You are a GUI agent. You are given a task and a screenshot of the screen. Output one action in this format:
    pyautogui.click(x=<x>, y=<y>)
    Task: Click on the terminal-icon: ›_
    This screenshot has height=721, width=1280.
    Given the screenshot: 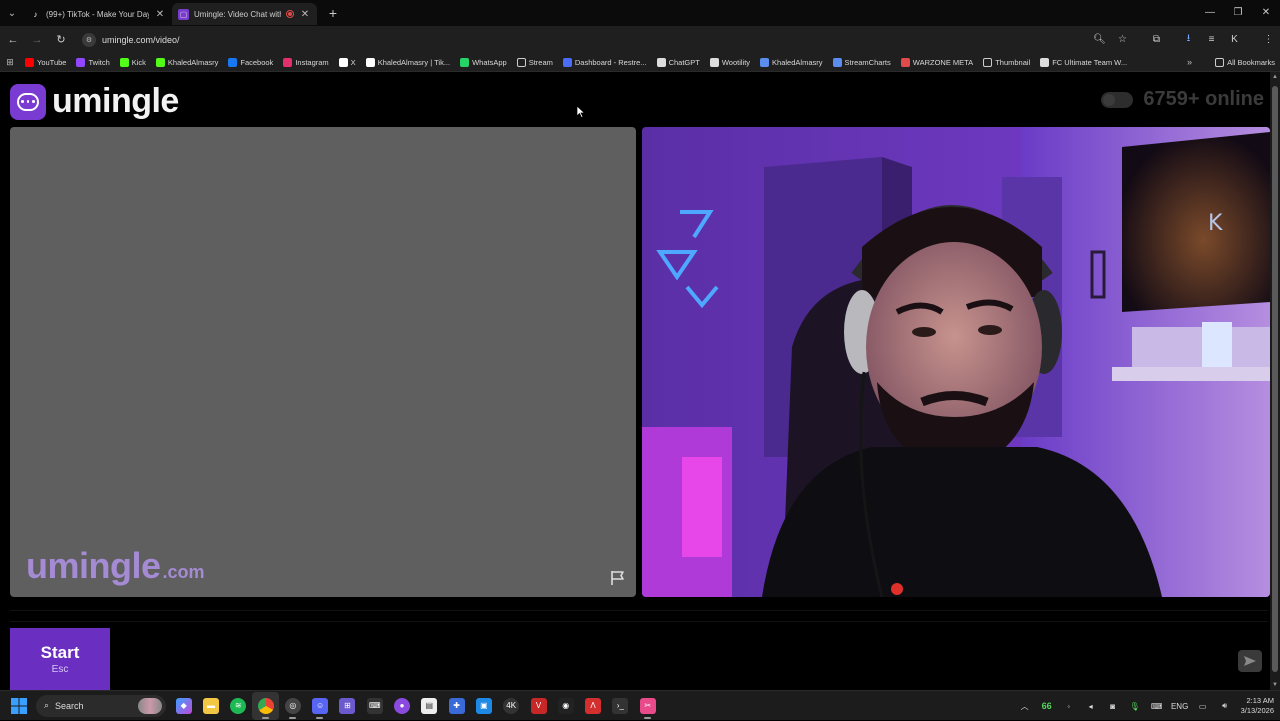 What is the action you would take?
    pyautogui.click(x=620, y=706)
    